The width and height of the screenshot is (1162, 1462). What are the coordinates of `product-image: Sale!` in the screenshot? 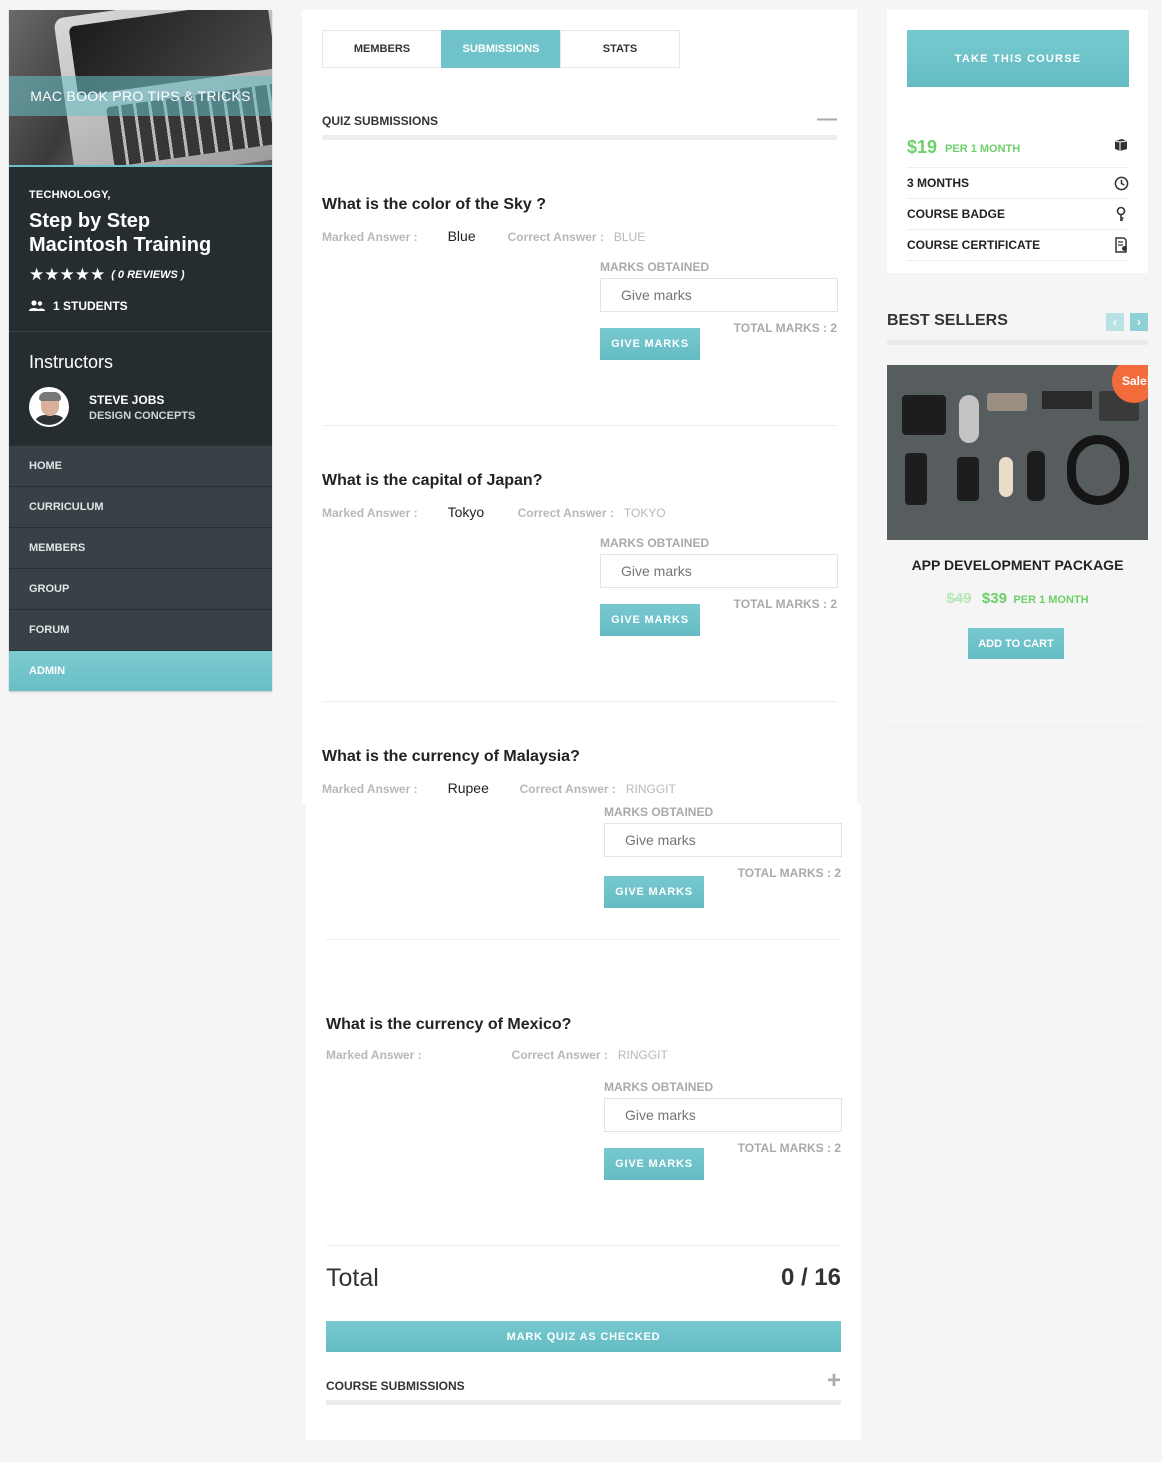 It's located at (1017, 452).